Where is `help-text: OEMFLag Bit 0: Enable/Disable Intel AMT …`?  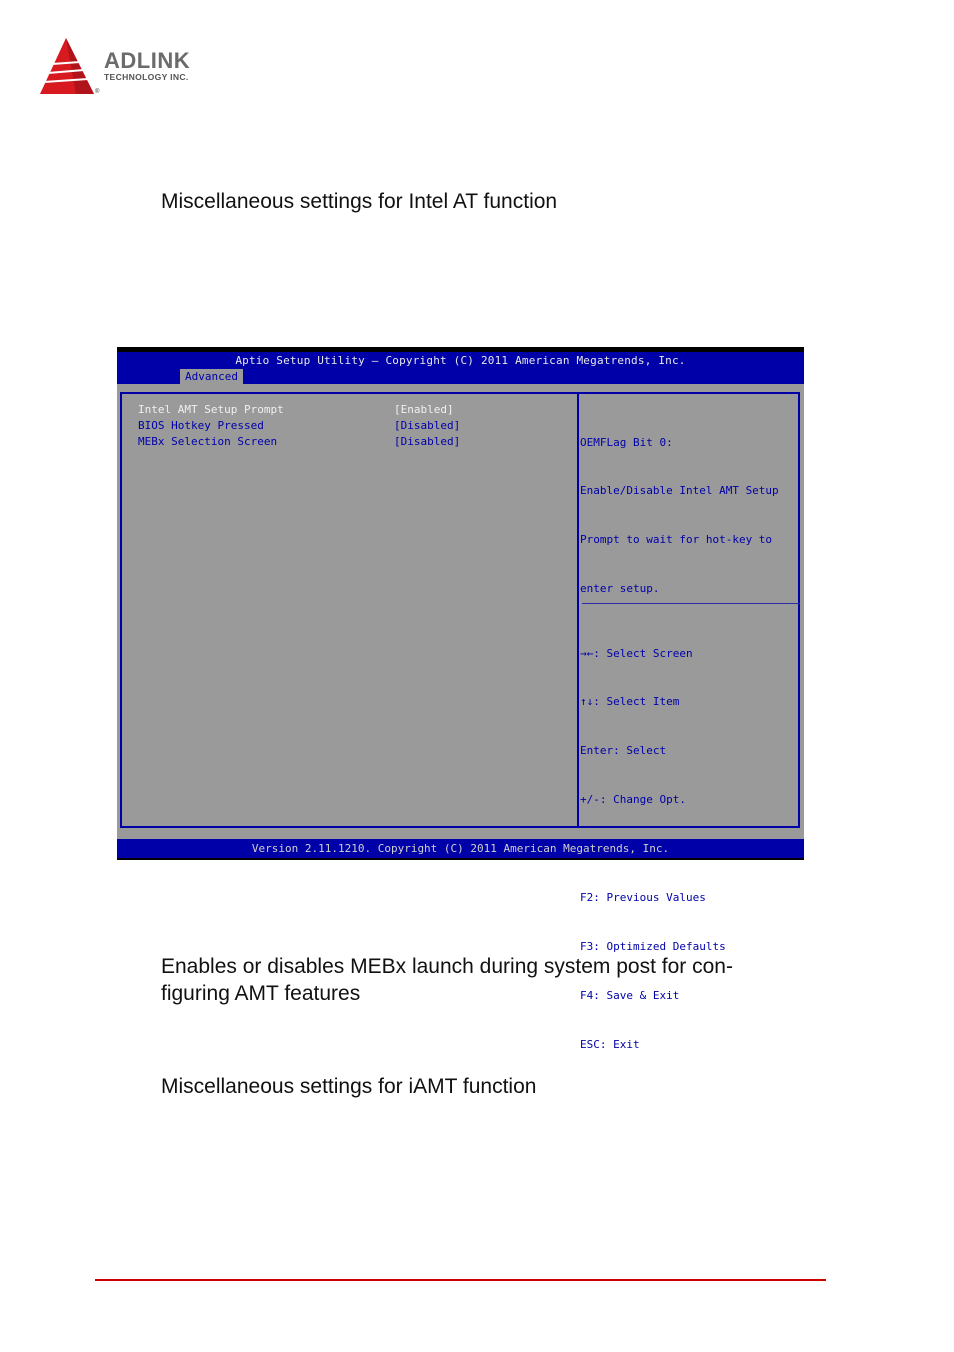
help-text: OEMFLag Bit 0: Enable/Disable Intel AMT … is located at coordinates (679, 516).